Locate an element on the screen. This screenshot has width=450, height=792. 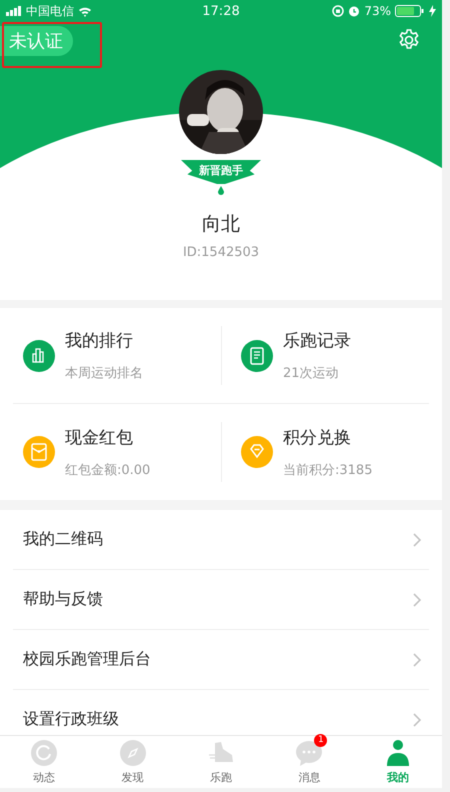
tab: 动态 is located at coordinates (44, 762).